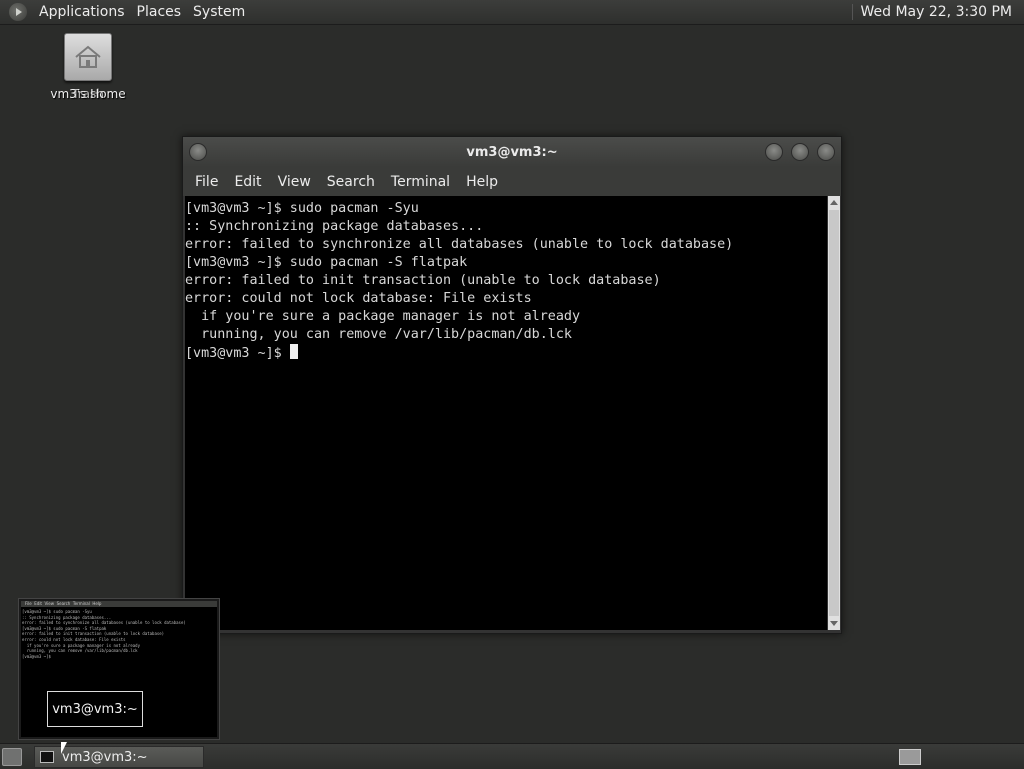 This screenshot has height=769, width=1024. I want to click on house-icon, so click(88, 57).